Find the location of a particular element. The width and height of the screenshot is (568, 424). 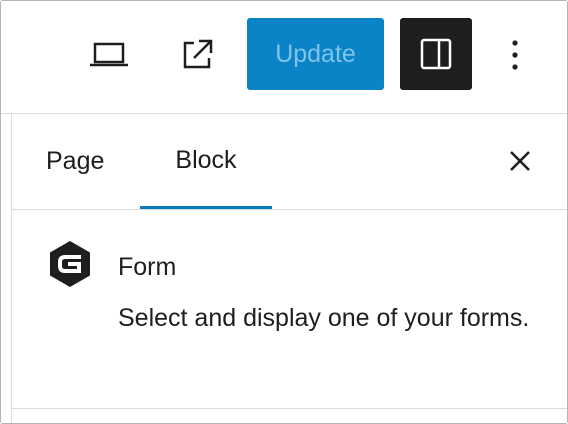

laptop-icon is located at coordinates (109, 54).